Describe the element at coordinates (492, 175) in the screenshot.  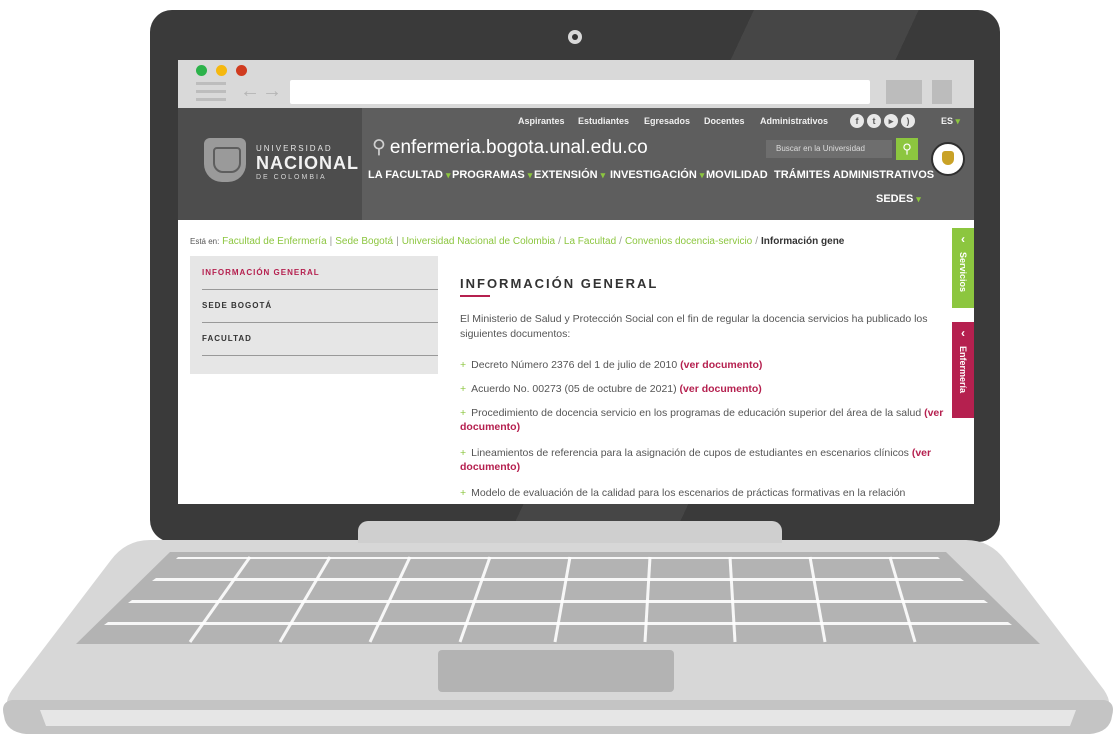
I see `nav-programas: PROGRAMAS ▾` at that location.